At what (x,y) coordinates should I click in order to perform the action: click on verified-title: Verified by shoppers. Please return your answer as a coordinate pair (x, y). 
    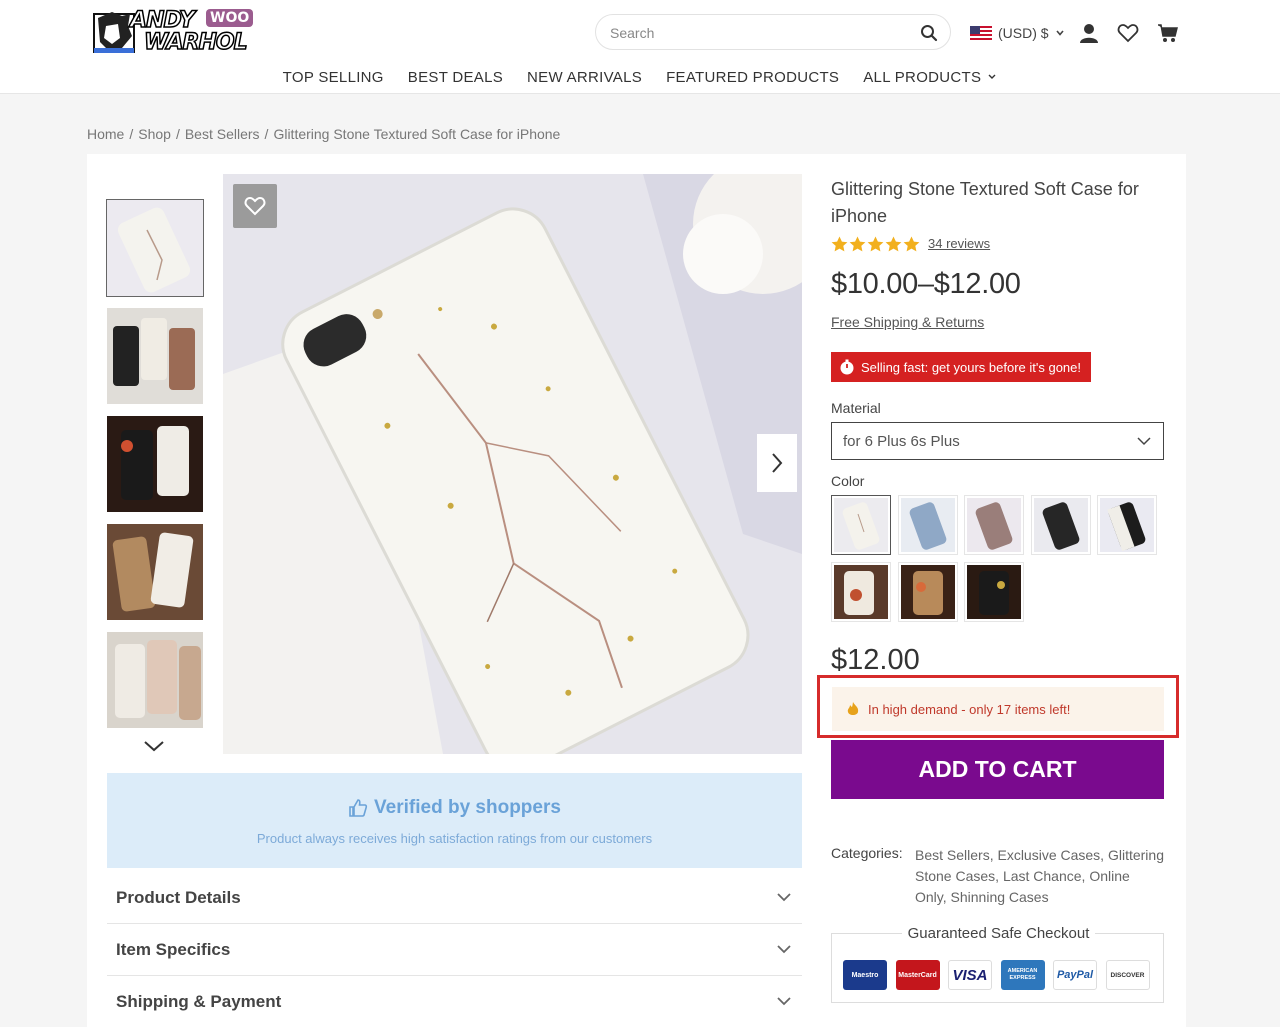
    Looking at the image, I should click on (454, 808).